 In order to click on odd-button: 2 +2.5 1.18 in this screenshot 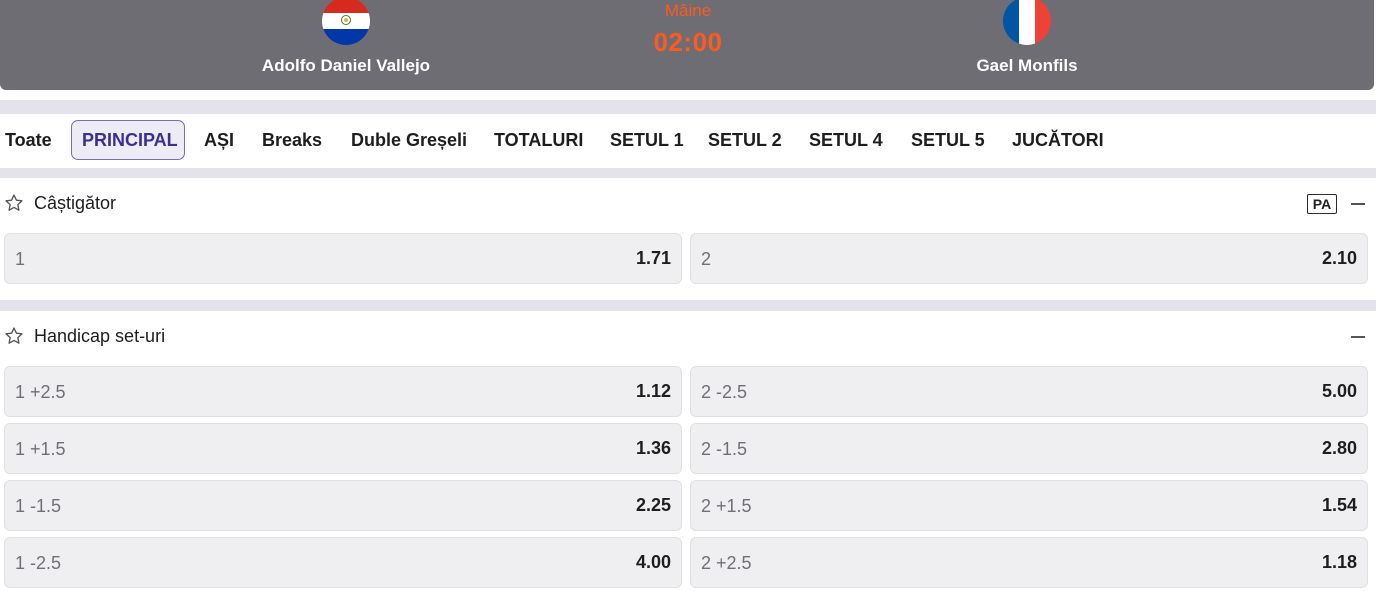, I will do `click(1029, 562)`.